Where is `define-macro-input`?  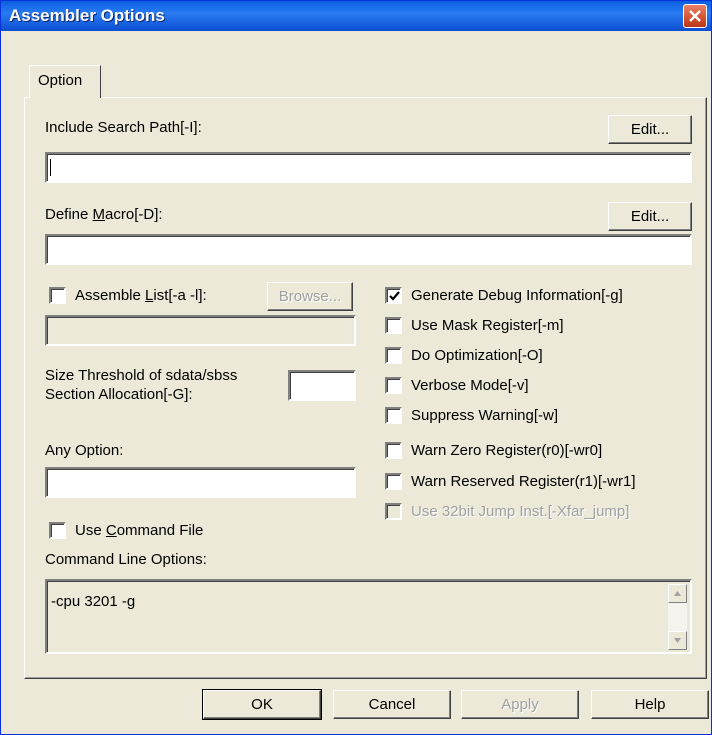
define-macro-input is located at coordinates (368, 249).